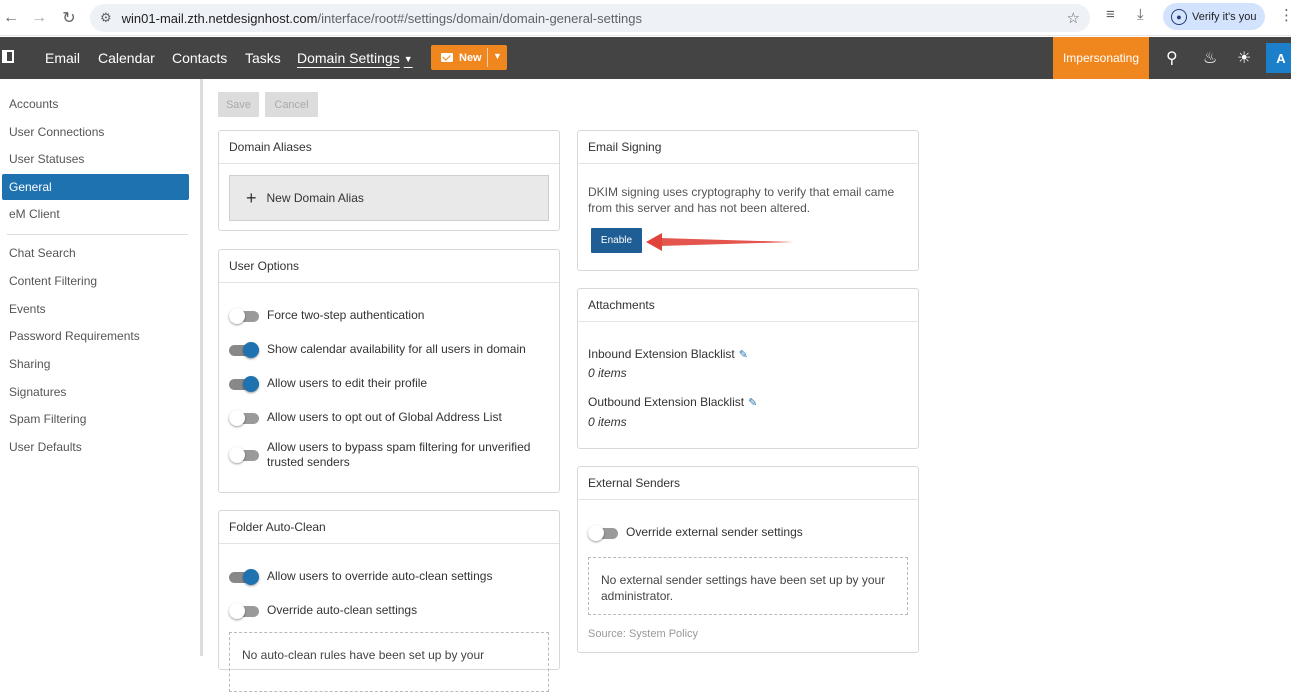 This screenshot has width=1291, height=692. Describe the element at coordinates (27, 309) in the screenshot. I see `sidebar-item-events: Events` at that location.